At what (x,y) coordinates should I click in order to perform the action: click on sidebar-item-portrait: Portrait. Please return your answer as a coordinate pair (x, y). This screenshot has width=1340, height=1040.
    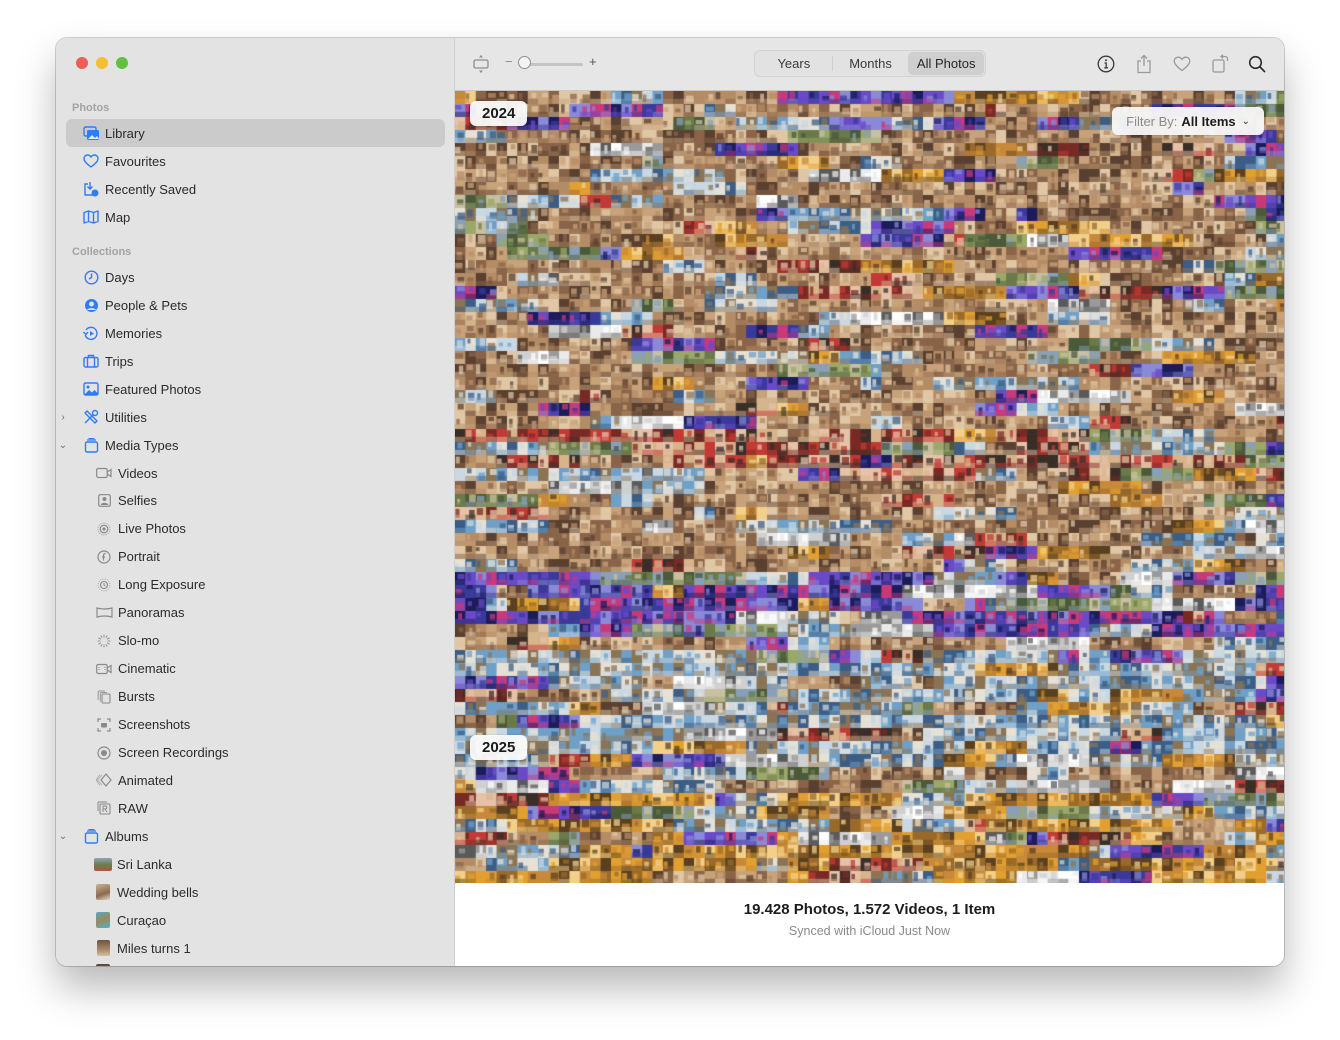
    Looking at the image, I should click on (255, 557).